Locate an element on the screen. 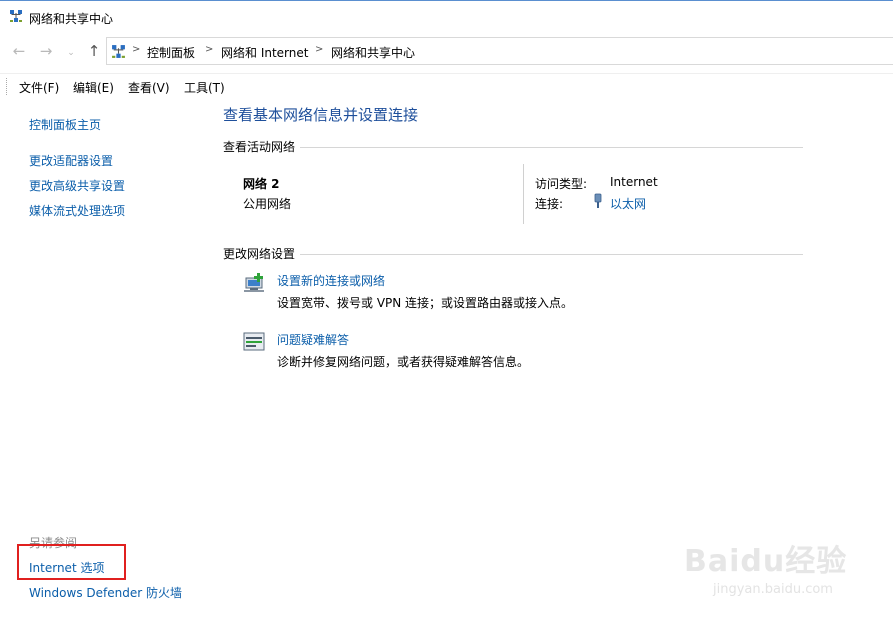  sidebar-item-advanced-sharing: 更改高级共享设置 is located at coordinates (77, 185).